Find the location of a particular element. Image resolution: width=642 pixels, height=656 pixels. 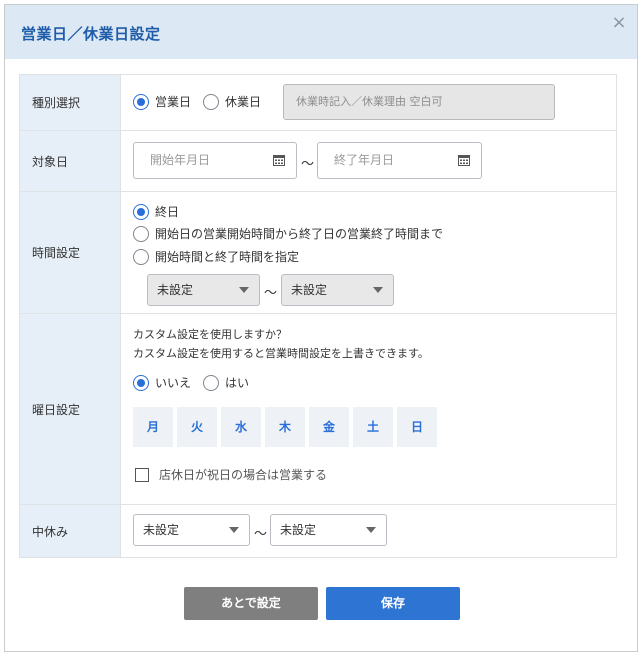

radio-label: いいえ is located at coordinates (173, 383).